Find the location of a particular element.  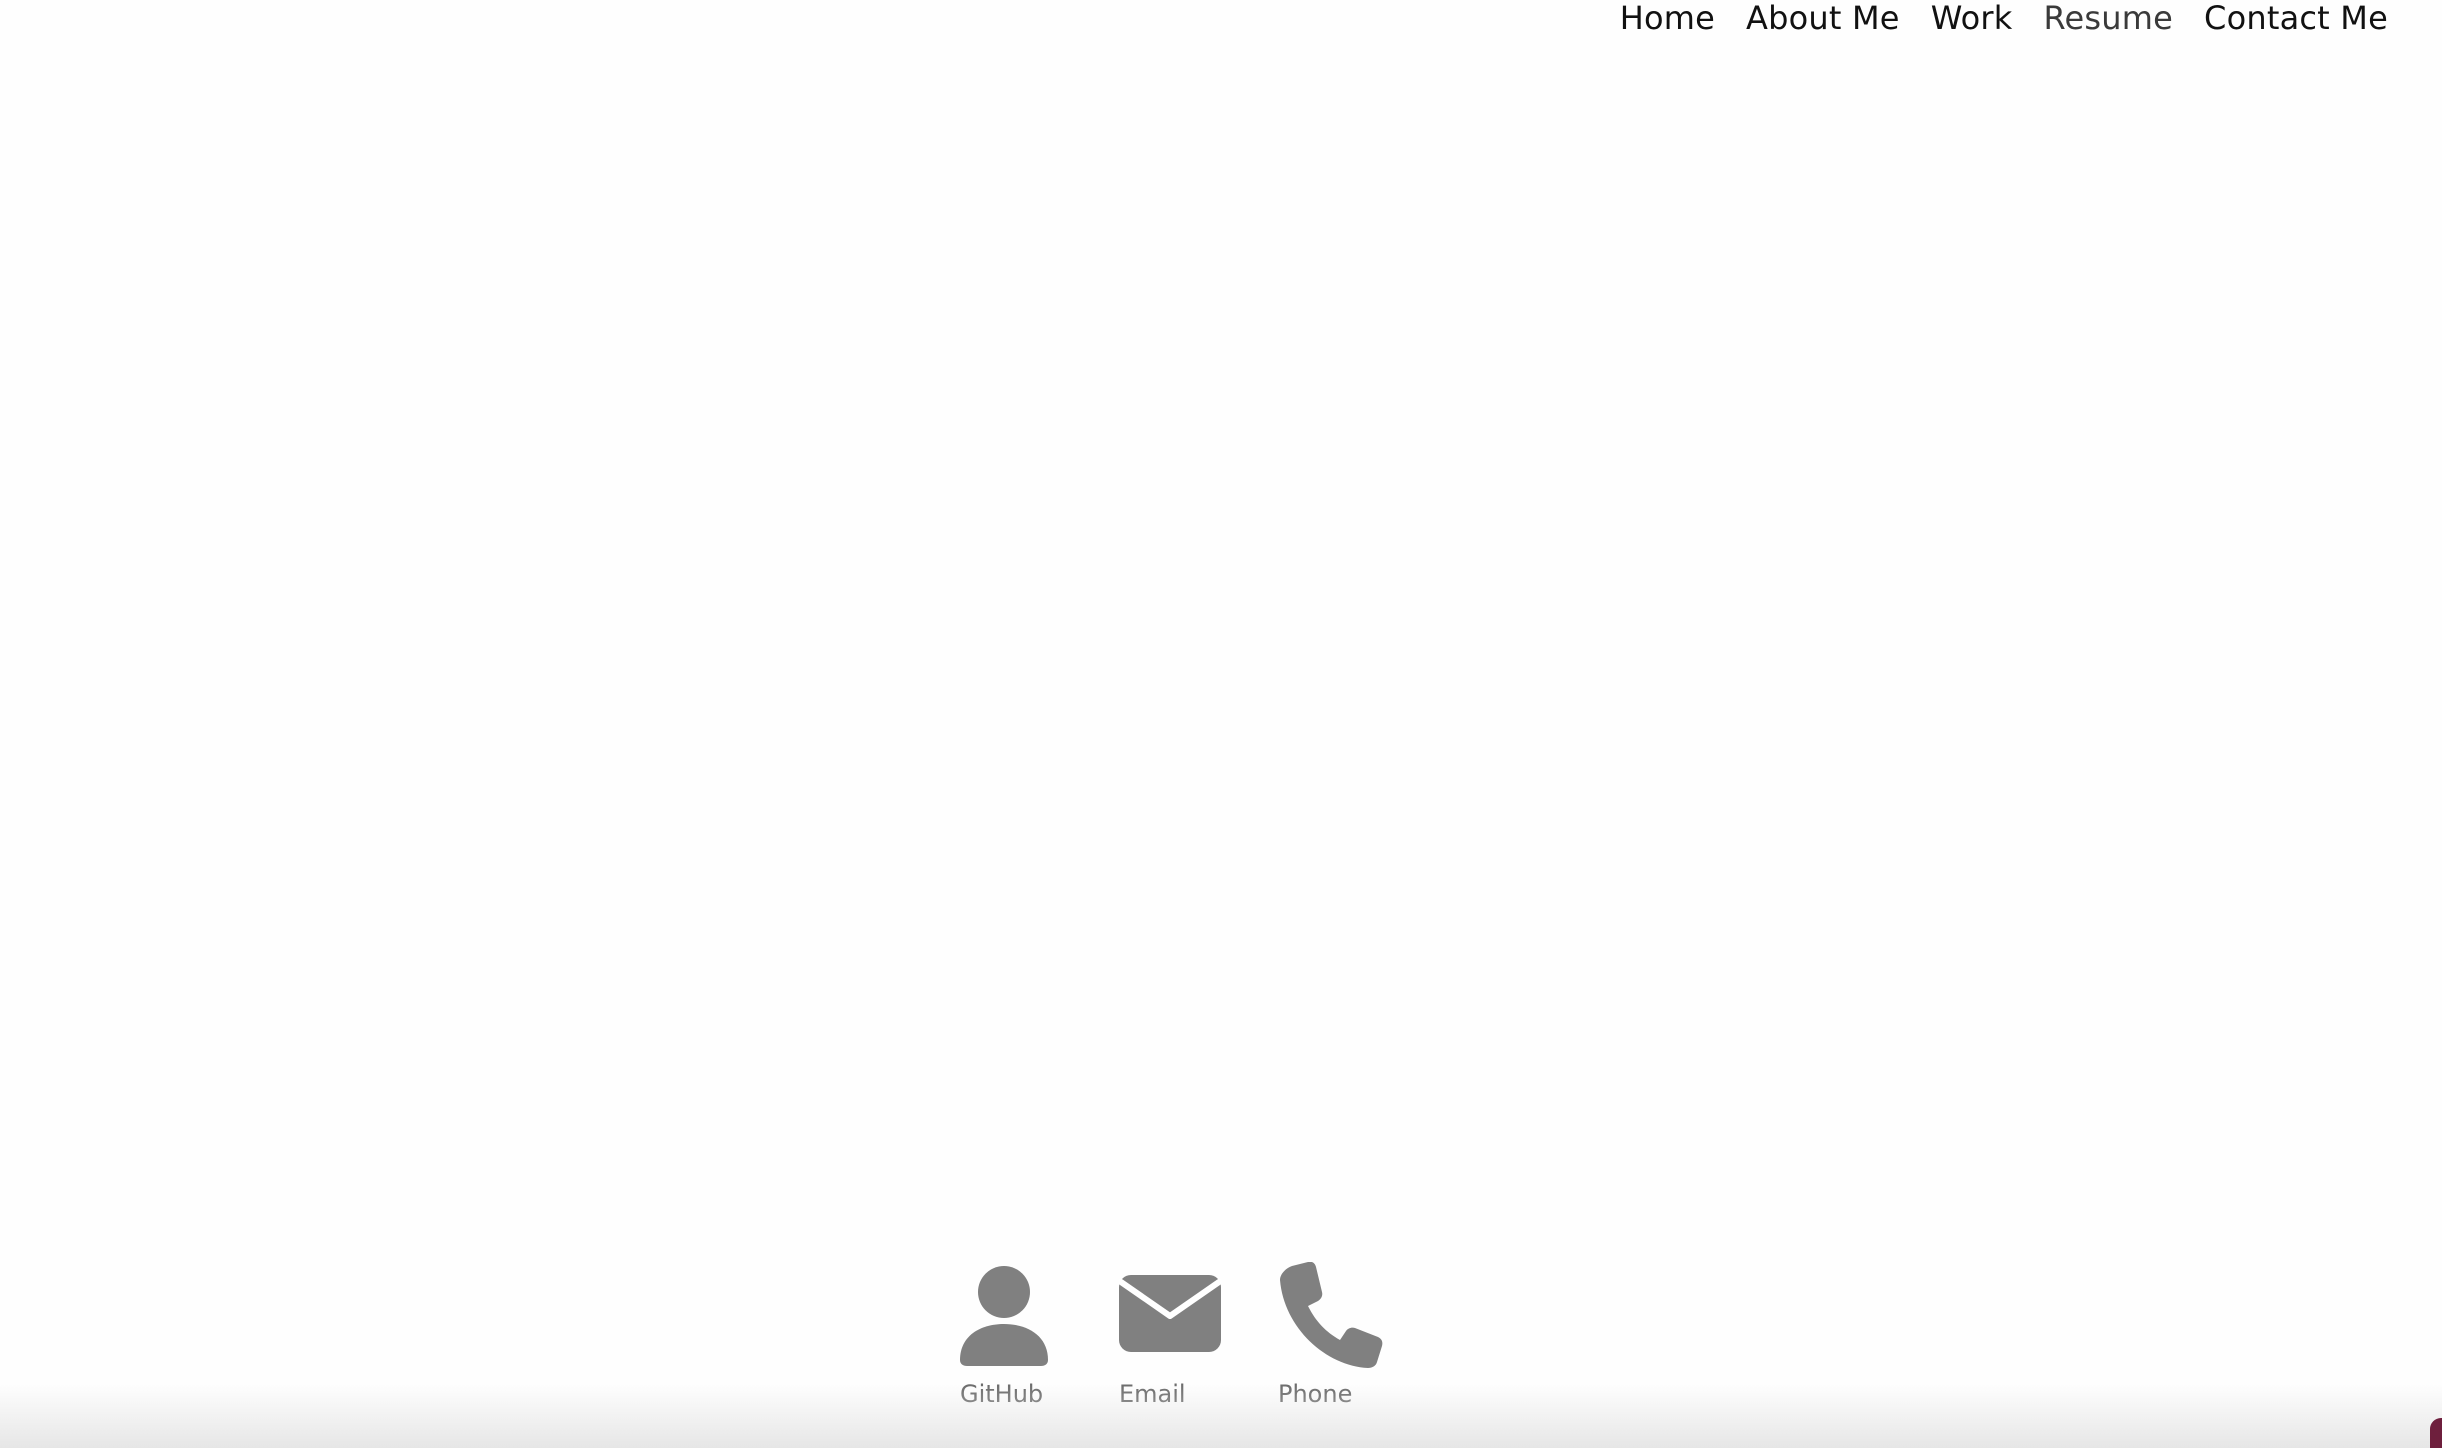

nav-link-resume: Resume is located at coordinates (2109, 18).